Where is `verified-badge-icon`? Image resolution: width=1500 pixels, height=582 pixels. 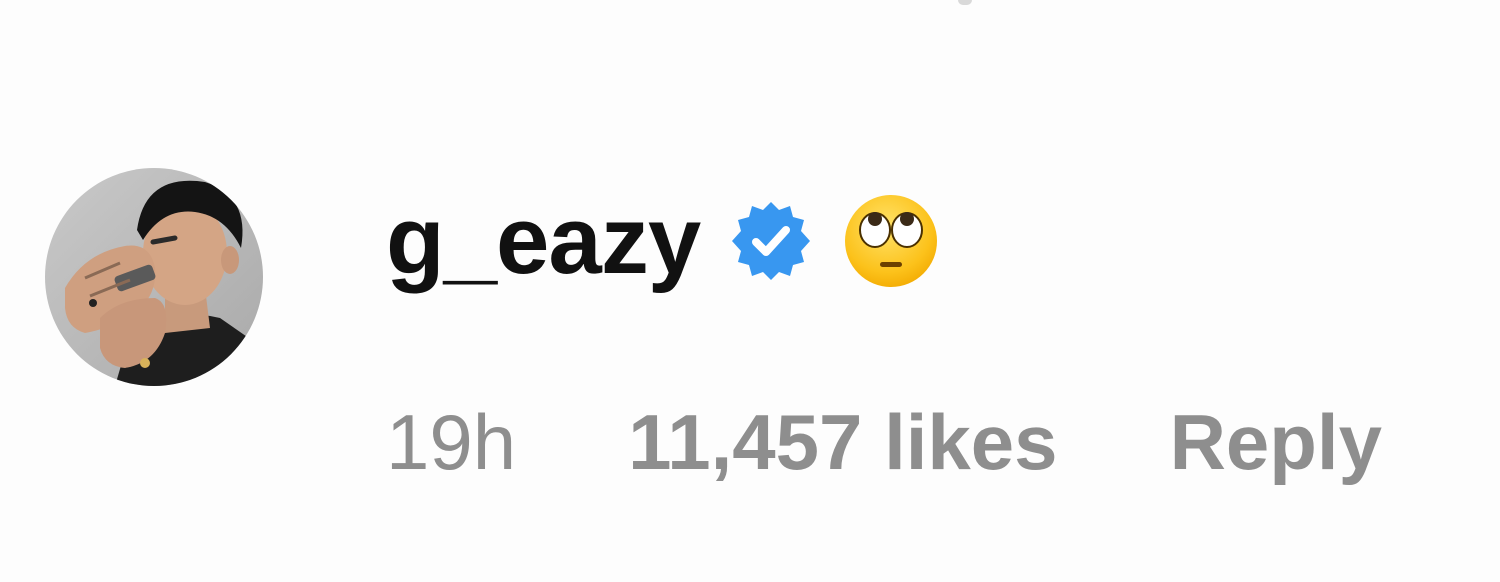
verified-badge-icon is located at coordinates (771, 241).